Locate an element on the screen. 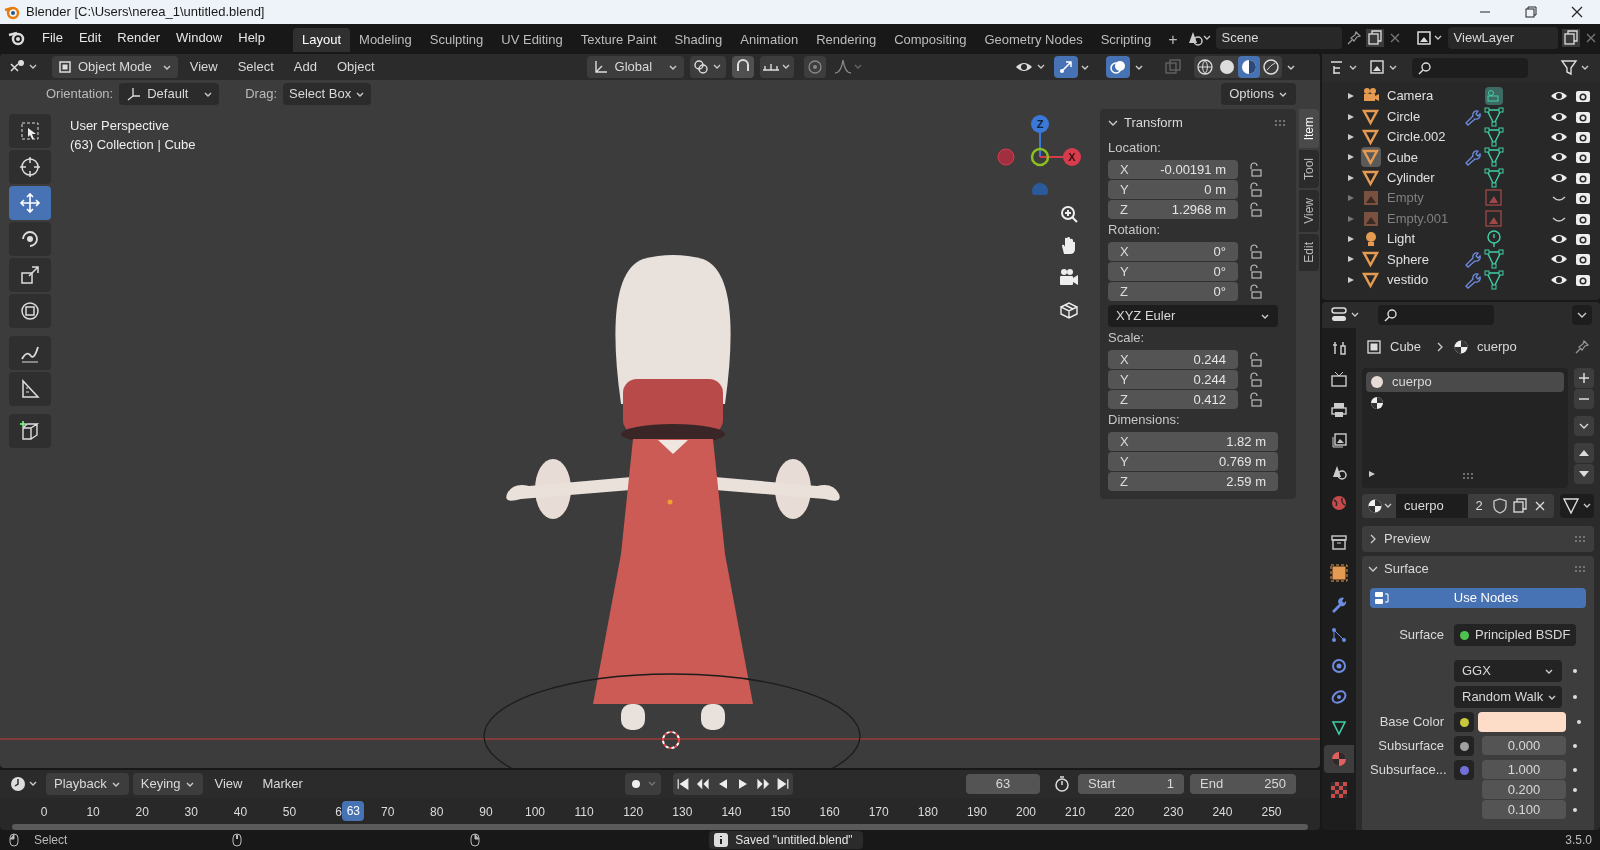  sidebar-tab: Edit is located at coordinates (1309, 252).